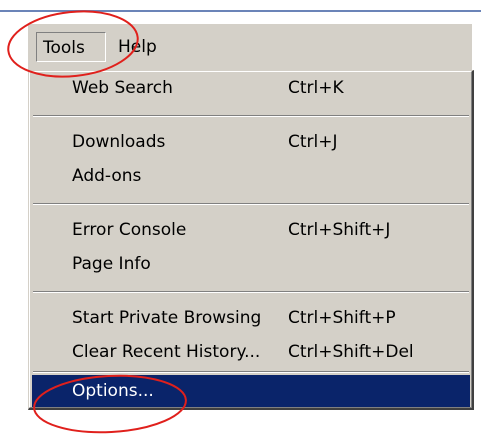  I want to click on menu-item-shortcut: Ctrl+Shift+Del, so click(351, 352).